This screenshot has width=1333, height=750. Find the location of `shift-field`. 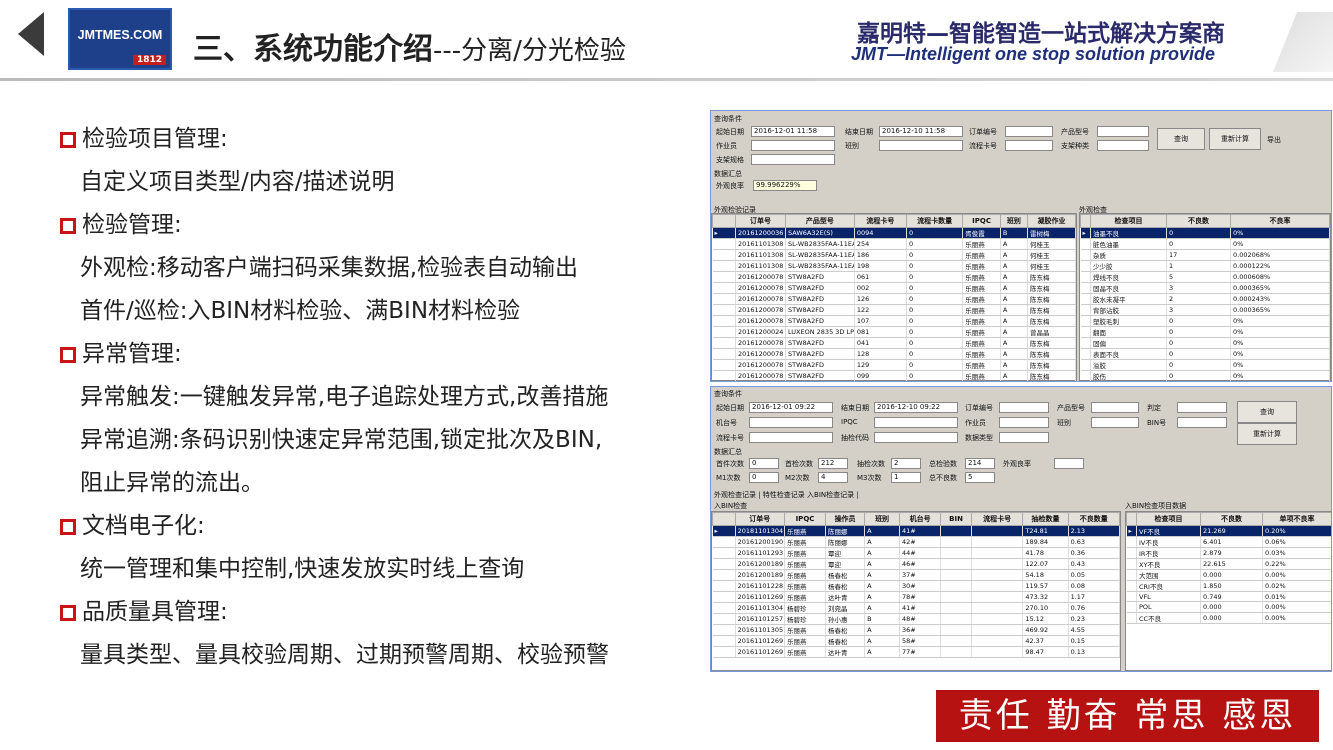

shift-field is located at coordinates (1115, 422).